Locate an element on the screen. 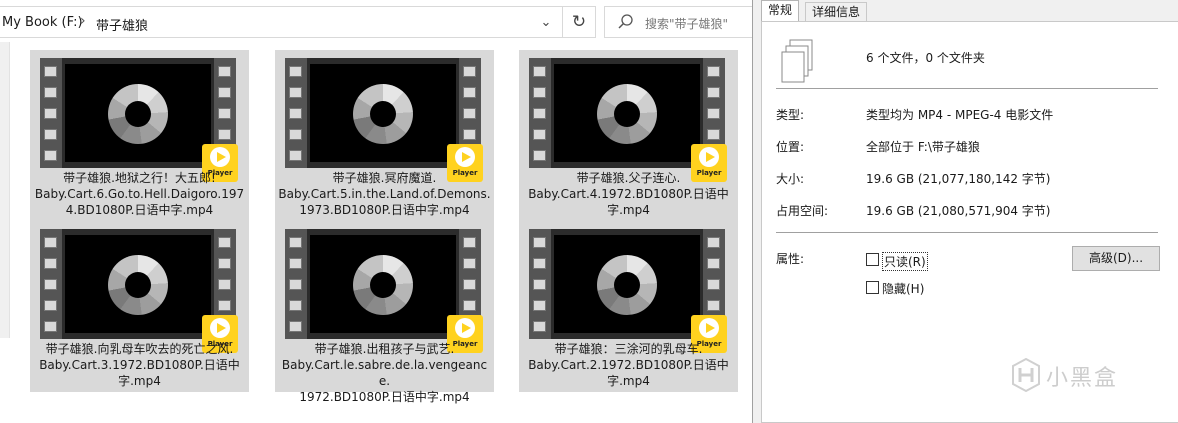 Image resolution: width=1178 pixels, height=423 pixels. breadcrumb-folder: 带子雄狼 is located at coordinates (122, 24).